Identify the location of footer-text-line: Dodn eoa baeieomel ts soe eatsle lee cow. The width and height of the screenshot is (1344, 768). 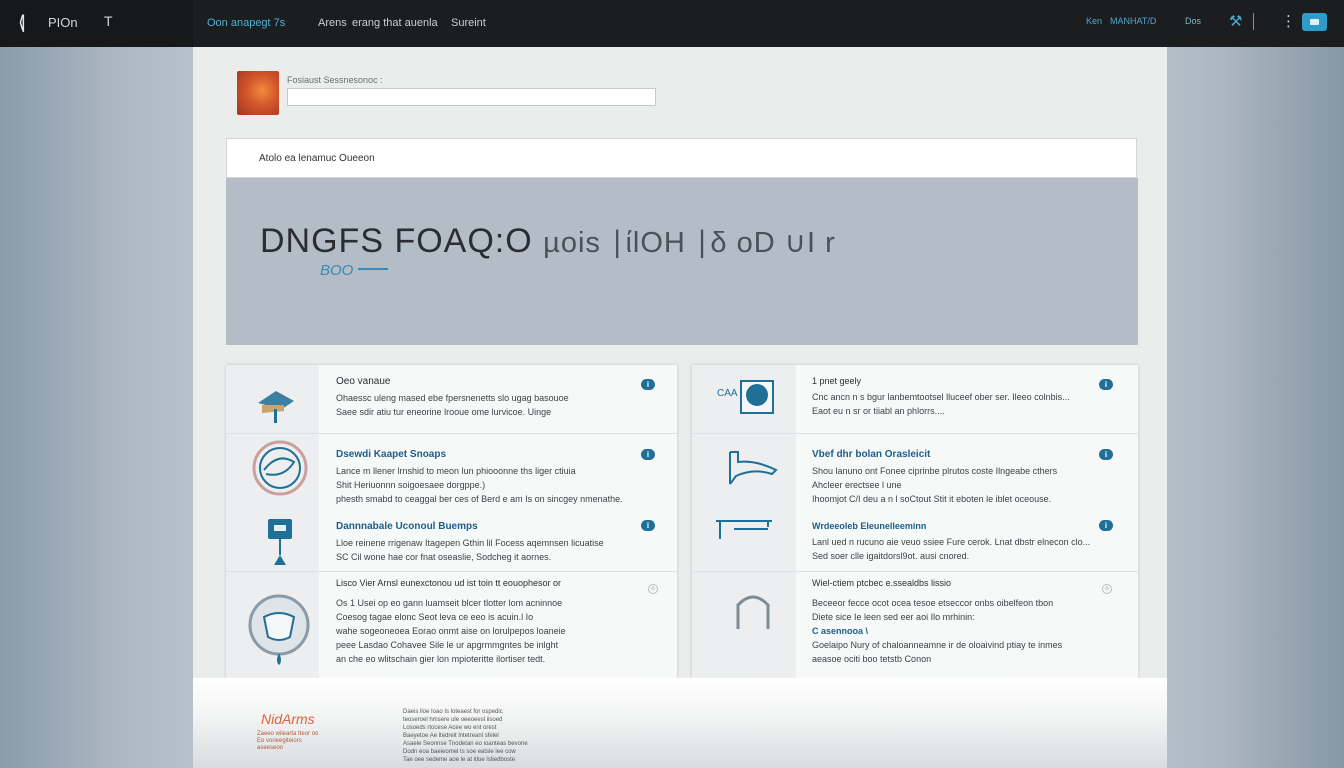
(459, 752).